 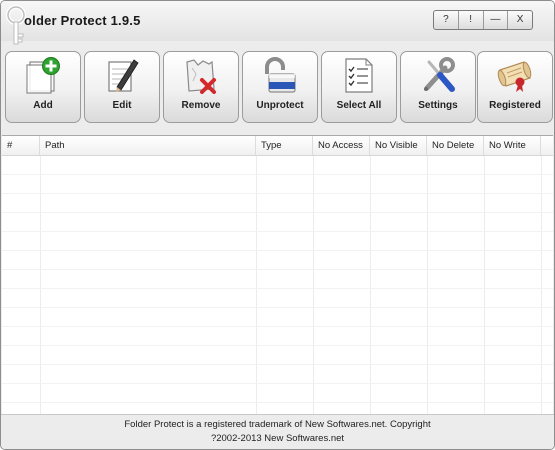 I want to click on unprotect-button: Unprotect, so click(x=280, y=87).